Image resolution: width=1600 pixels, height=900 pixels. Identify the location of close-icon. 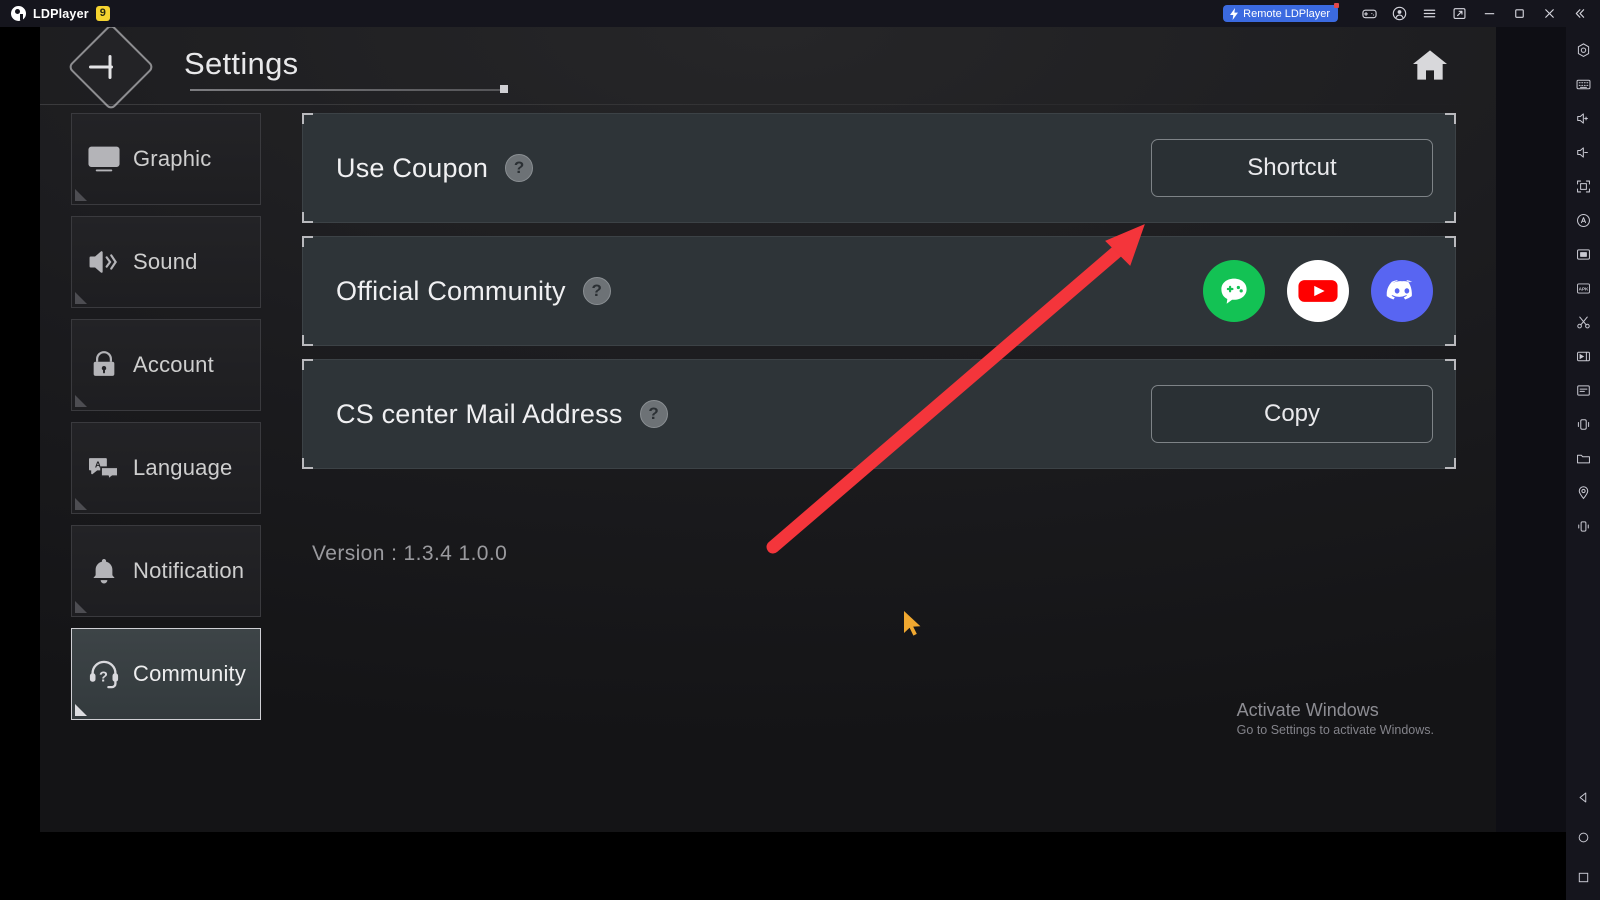
(1549, 13).